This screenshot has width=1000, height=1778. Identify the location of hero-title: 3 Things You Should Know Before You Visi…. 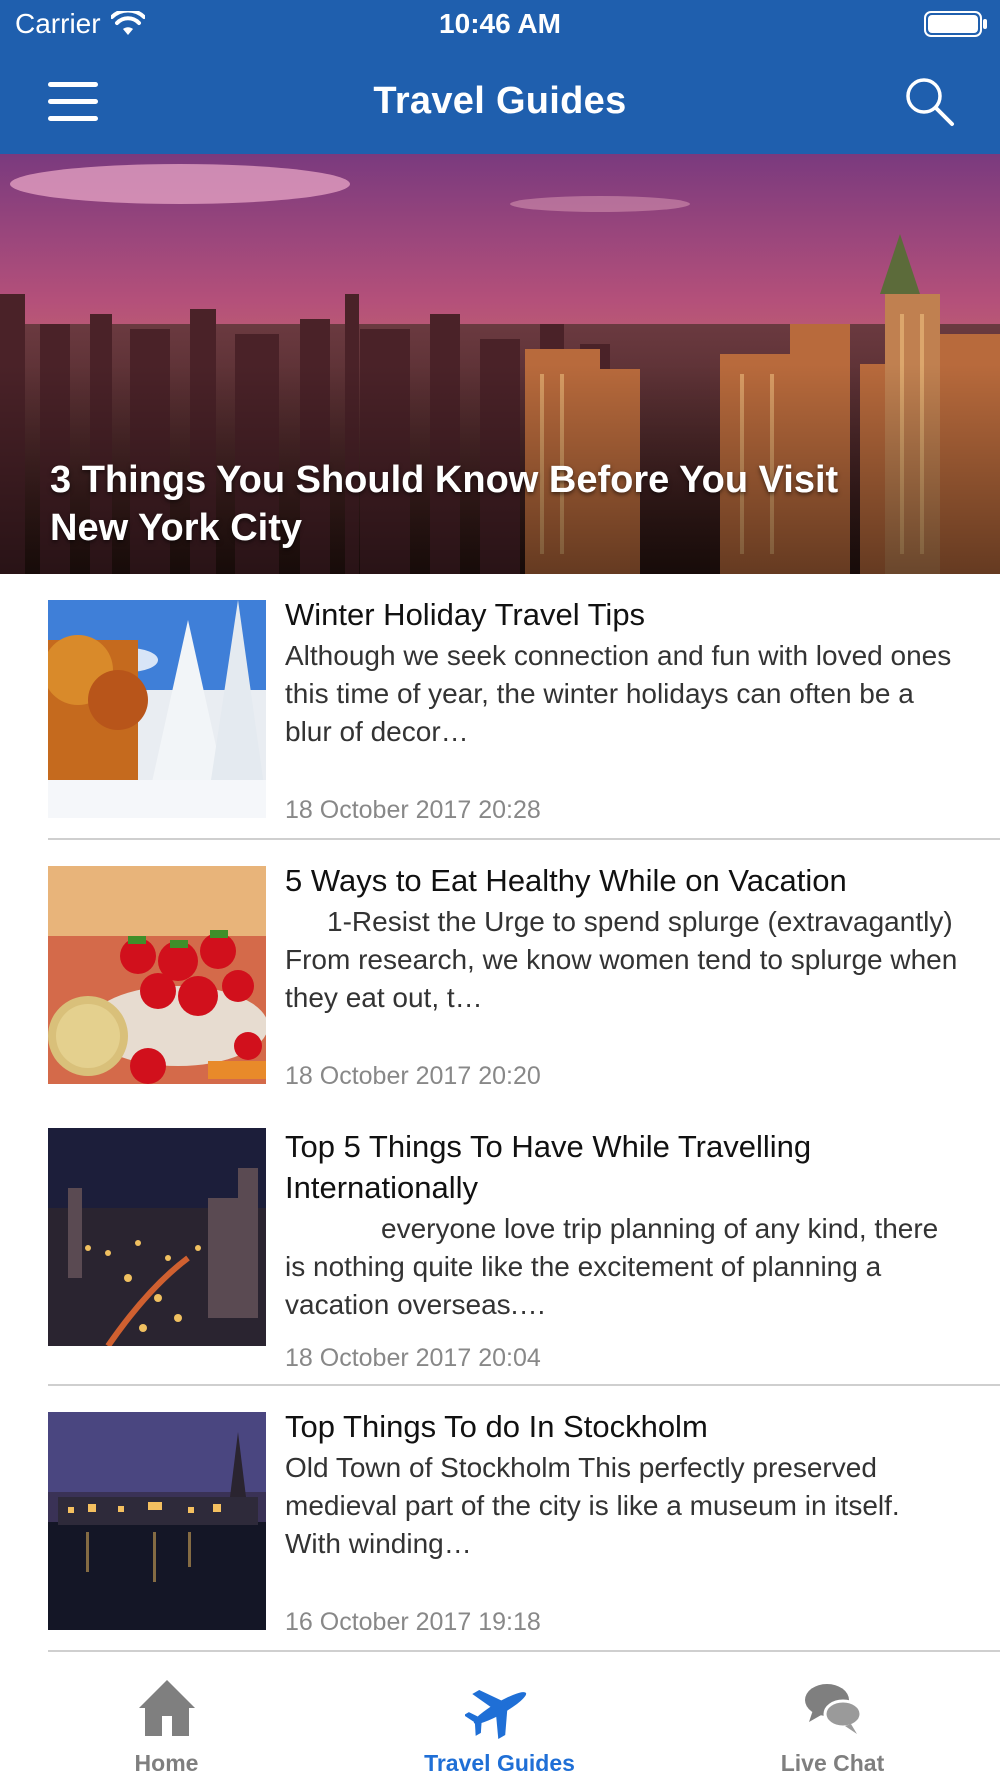
(444, 504).